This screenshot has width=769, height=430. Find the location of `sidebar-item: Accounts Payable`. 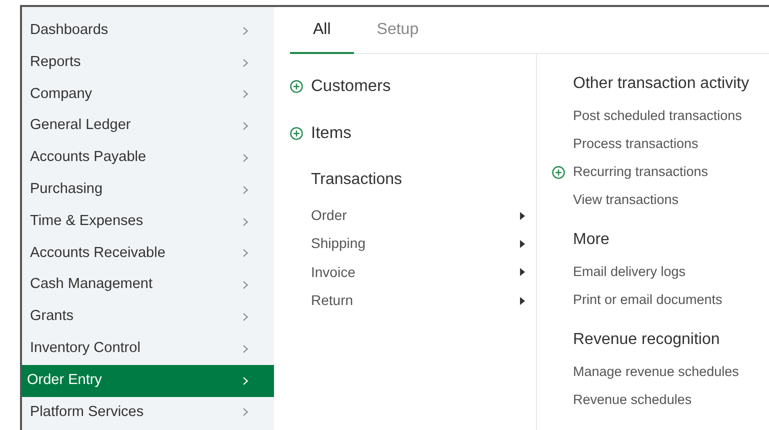

sidebar-item: Accounts Payable is located at coordinates (148, 158).